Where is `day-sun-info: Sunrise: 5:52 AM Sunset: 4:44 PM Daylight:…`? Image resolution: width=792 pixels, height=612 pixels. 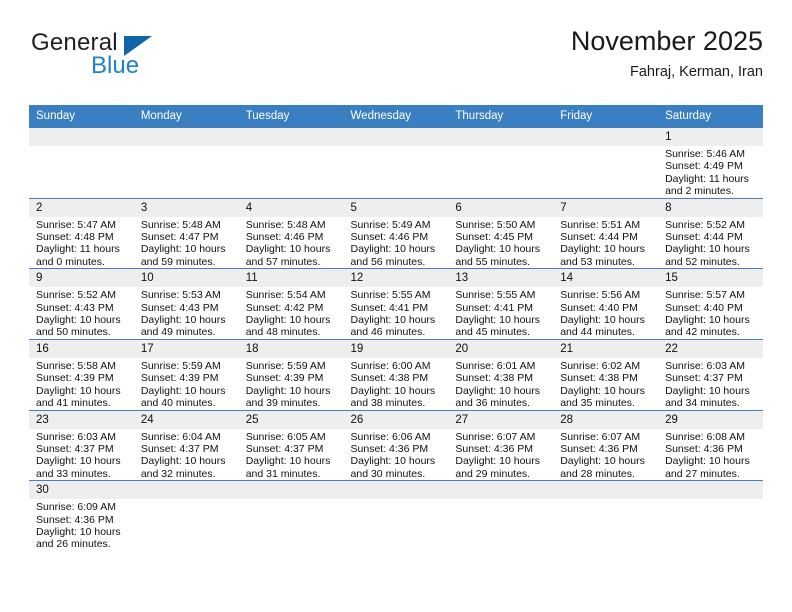
day-sun-info: Sunrise: 5:52 AM Sunset: 4:44 PM Daylight:… is located at coordinates (710, 243).